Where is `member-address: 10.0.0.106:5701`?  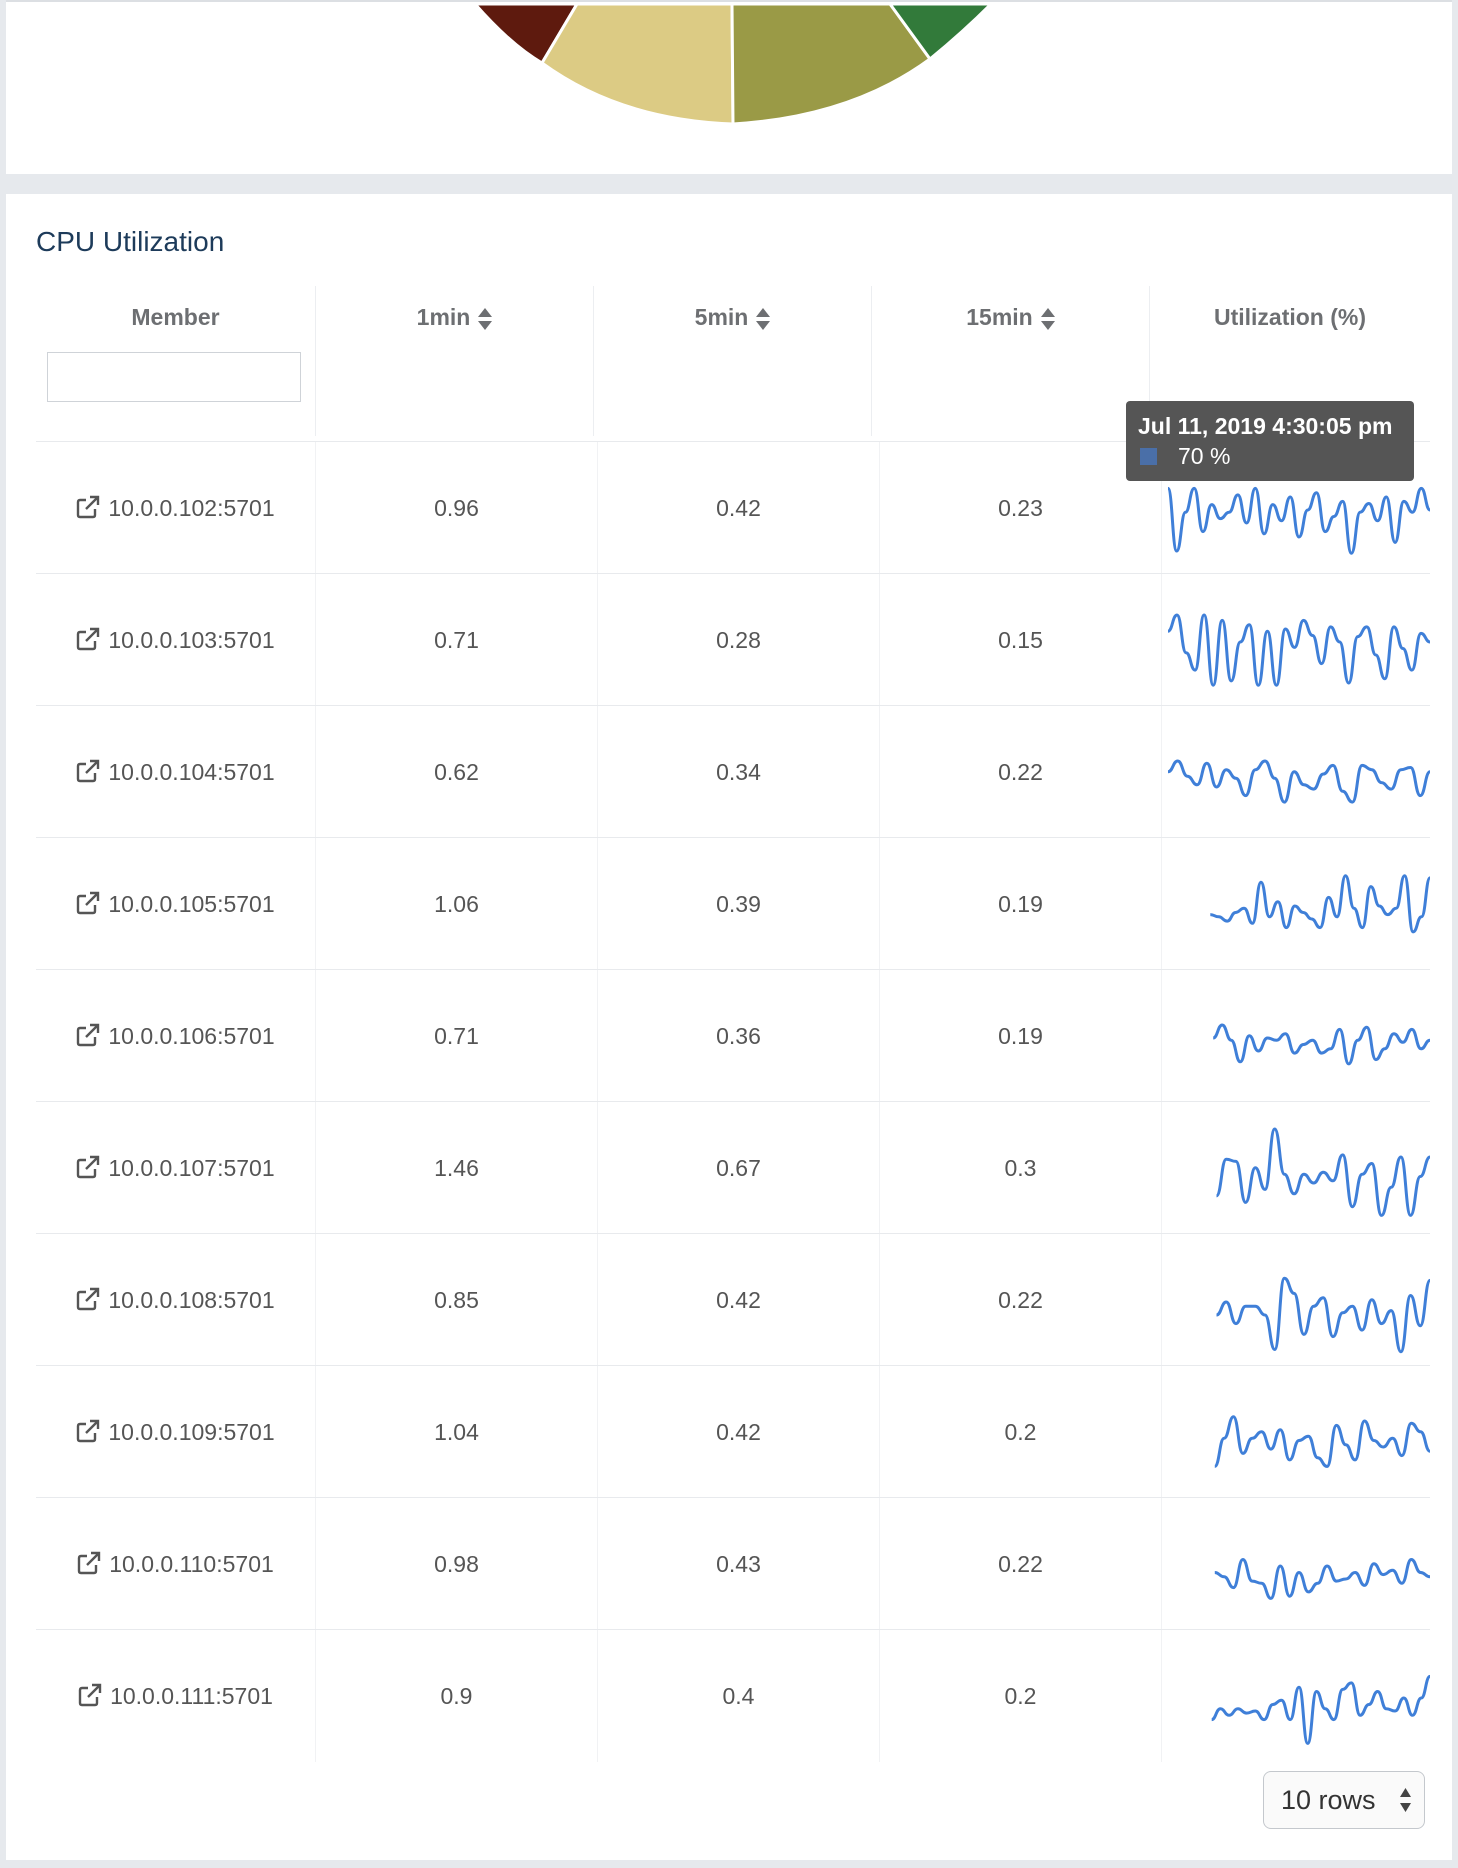 member-address: 10.0.0.106:5701 is located at coordinates (191, 1036).